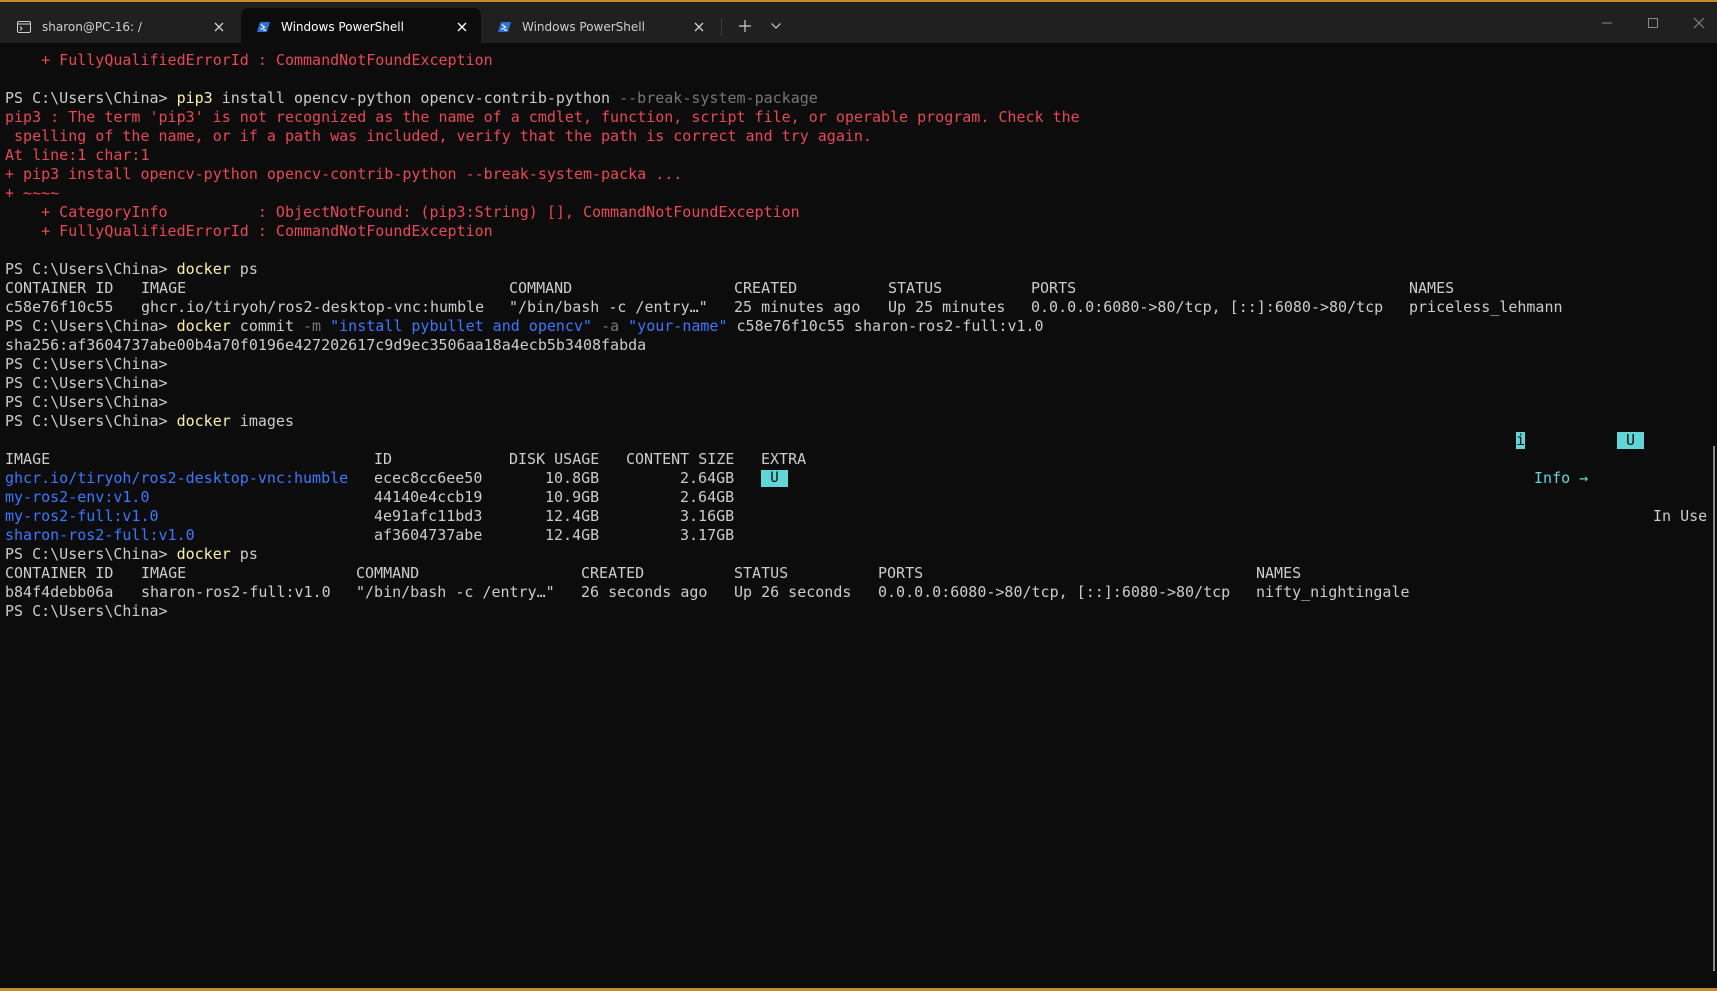 The height and width of the screenshot is (991, 1717). I want to click on command-args: images, so click(262, 421).